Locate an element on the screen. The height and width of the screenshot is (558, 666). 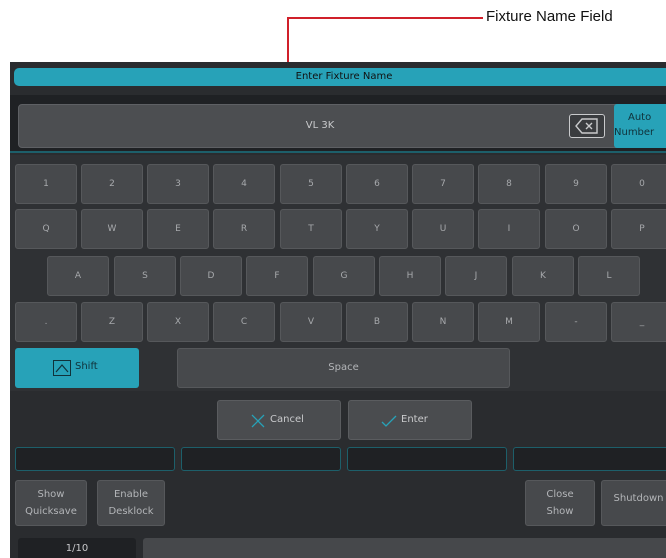
key-m: M is located at coordinates (509, 322).